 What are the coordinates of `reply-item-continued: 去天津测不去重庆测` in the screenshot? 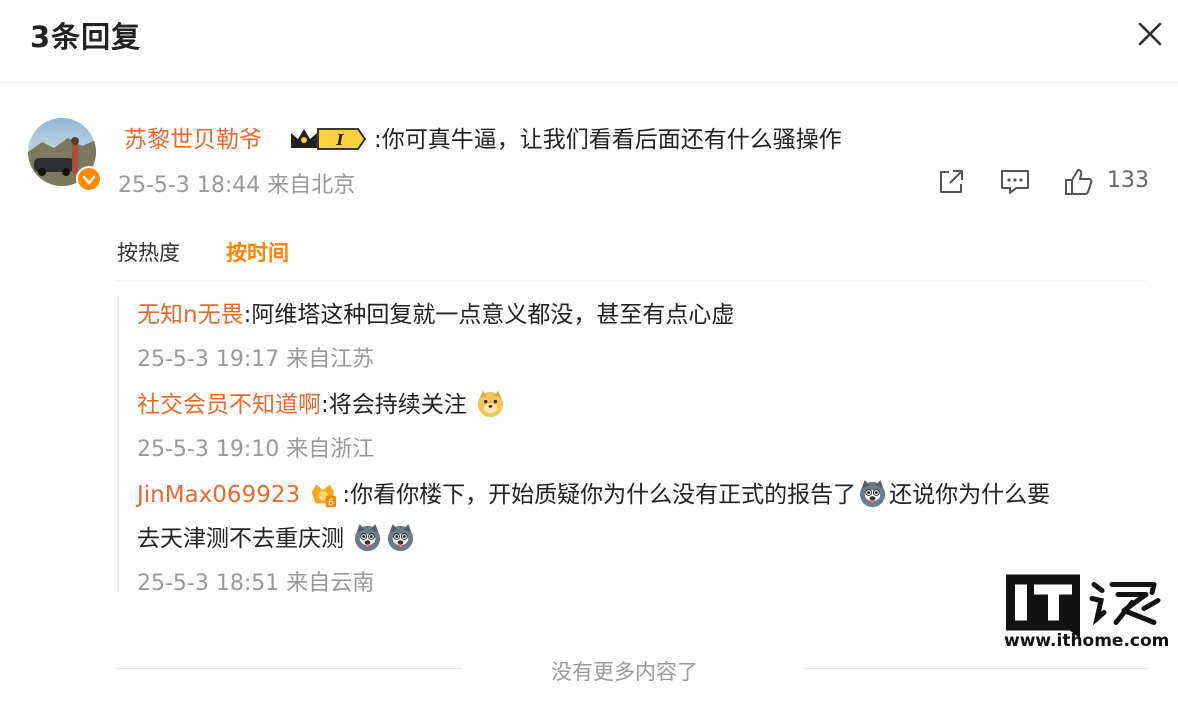 It's located at (277, 536).